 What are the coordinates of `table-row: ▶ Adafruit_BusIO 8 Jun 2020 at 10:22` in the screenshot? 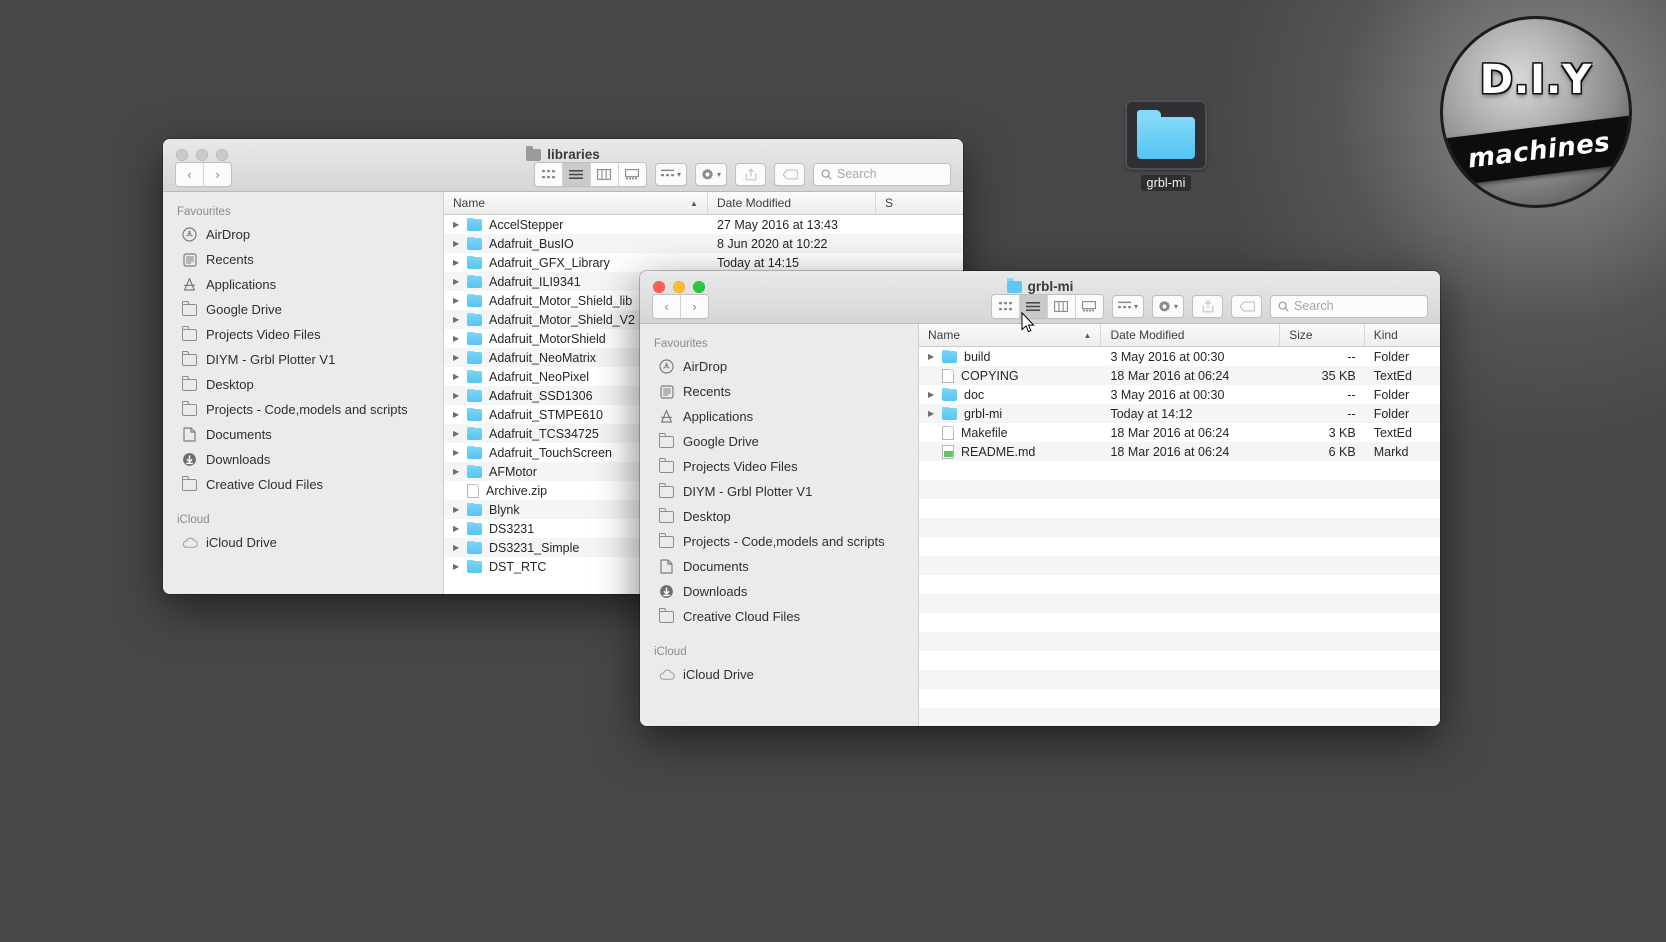 It's located at (703, 243).